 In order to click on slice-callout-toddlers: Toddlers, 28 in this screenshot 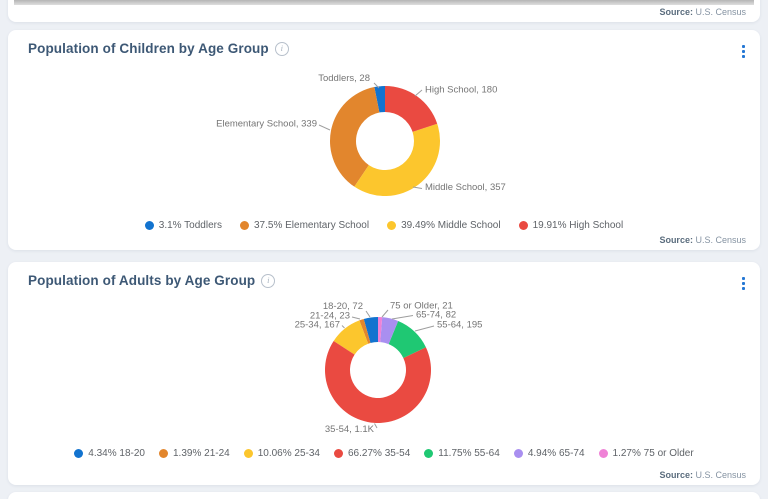, I will do `click(344, 78)`.